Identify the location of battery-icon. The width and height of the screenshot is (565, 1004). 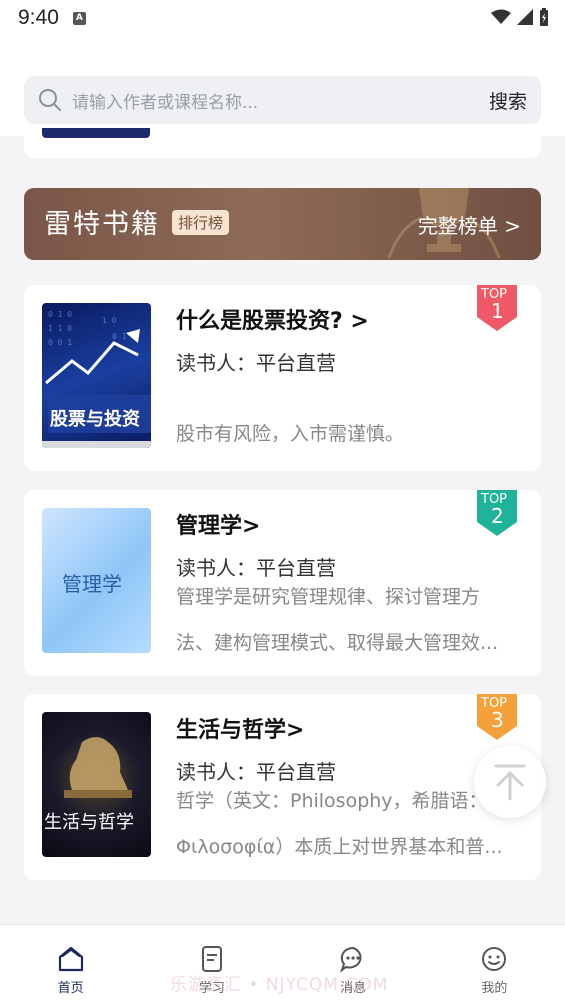
(544, 17).